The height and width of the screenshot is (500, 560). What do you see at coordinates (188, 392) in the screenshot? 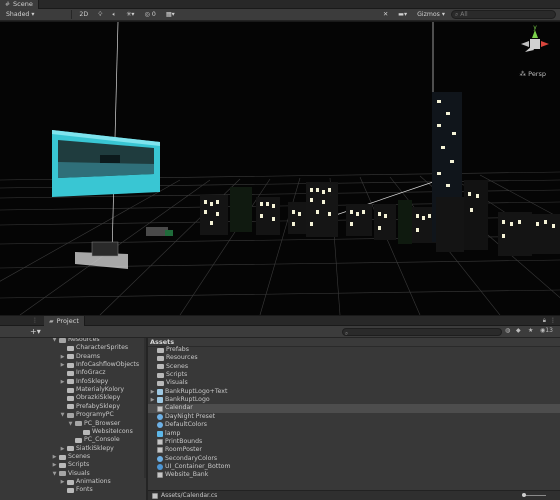
I see `asset-item: ▶ BankRuptLogo+Text` at bounding box center [188, 392].